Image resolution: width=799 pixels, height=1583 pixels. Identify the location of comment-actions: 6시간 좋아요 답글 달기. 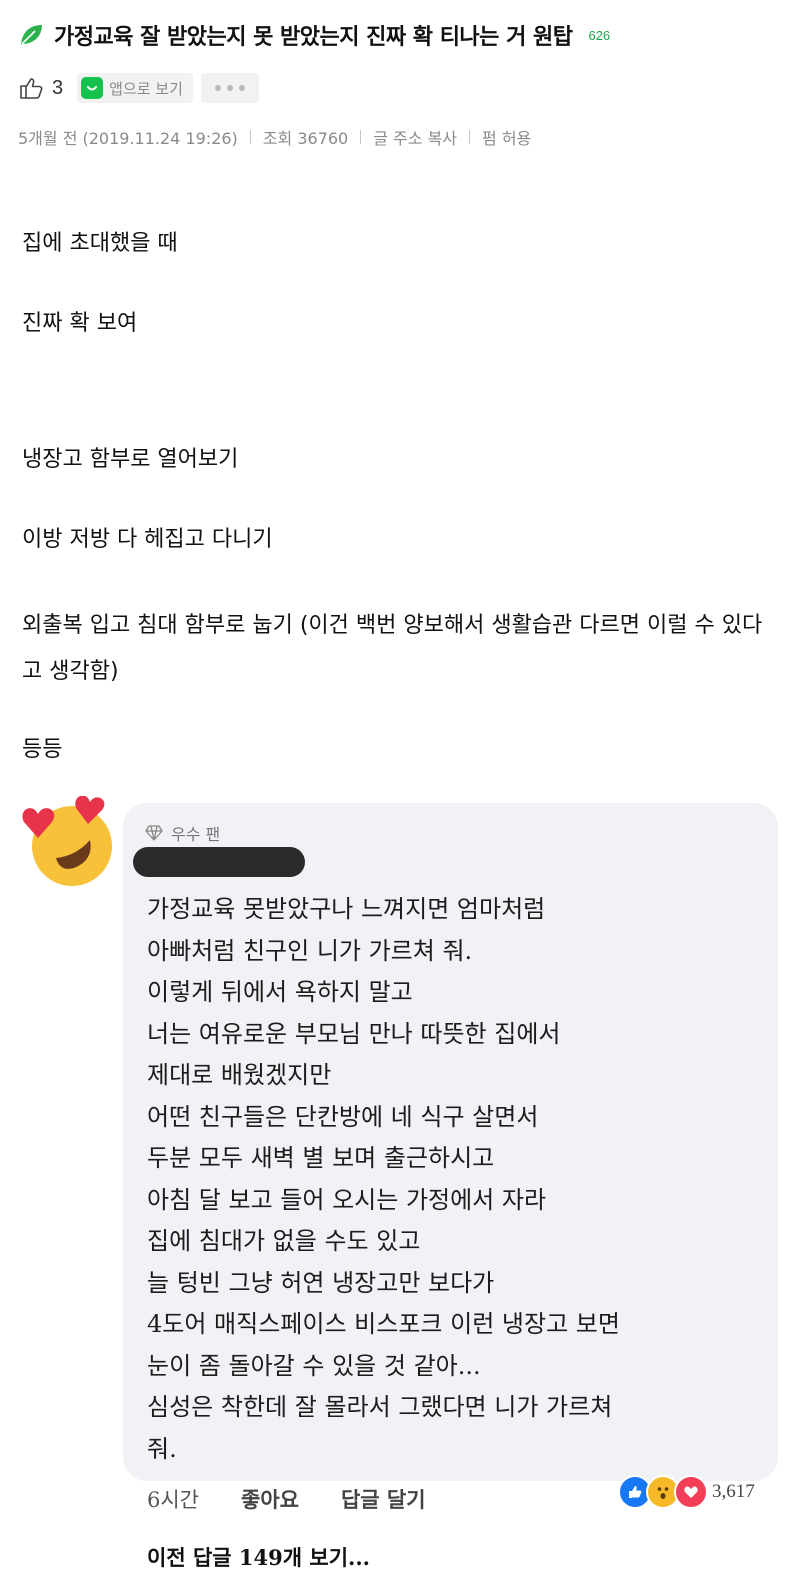
(286, 1499).